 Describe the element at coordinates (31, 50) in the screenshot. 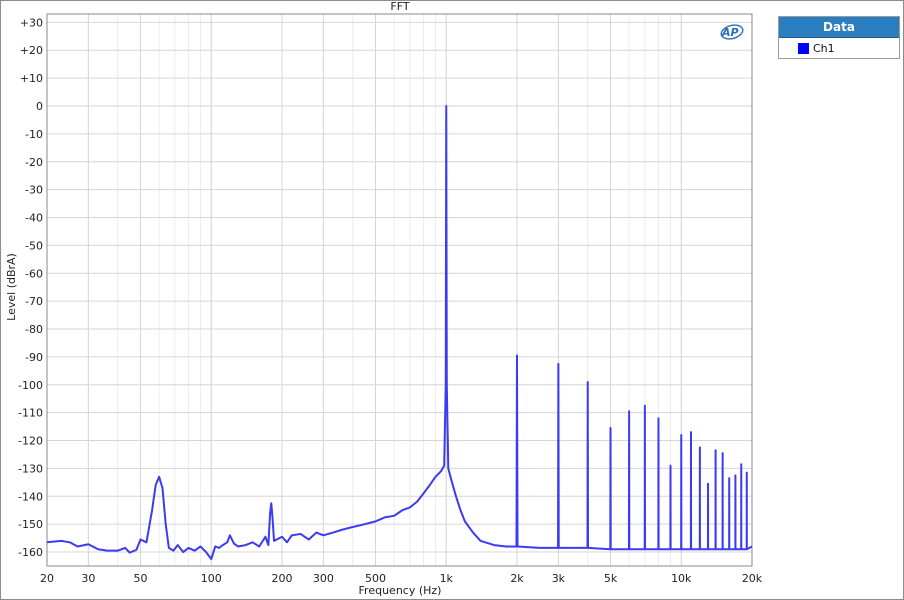

I see `y-tick-label: +20` at that location.